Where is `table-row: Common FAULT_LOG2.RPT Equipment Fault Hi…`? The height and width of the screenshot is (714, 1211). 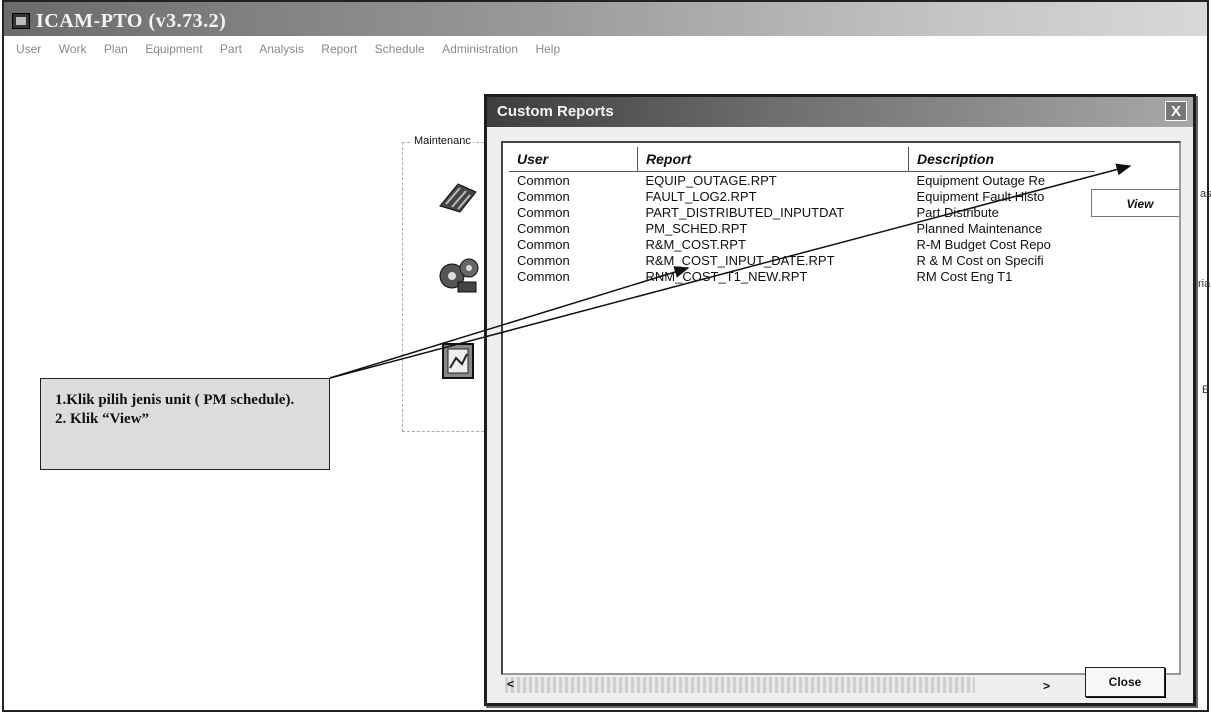 table-row: Common FAULT_LOG2.RPT Equipment Fault Hi… is located at coordinates (802, 196).